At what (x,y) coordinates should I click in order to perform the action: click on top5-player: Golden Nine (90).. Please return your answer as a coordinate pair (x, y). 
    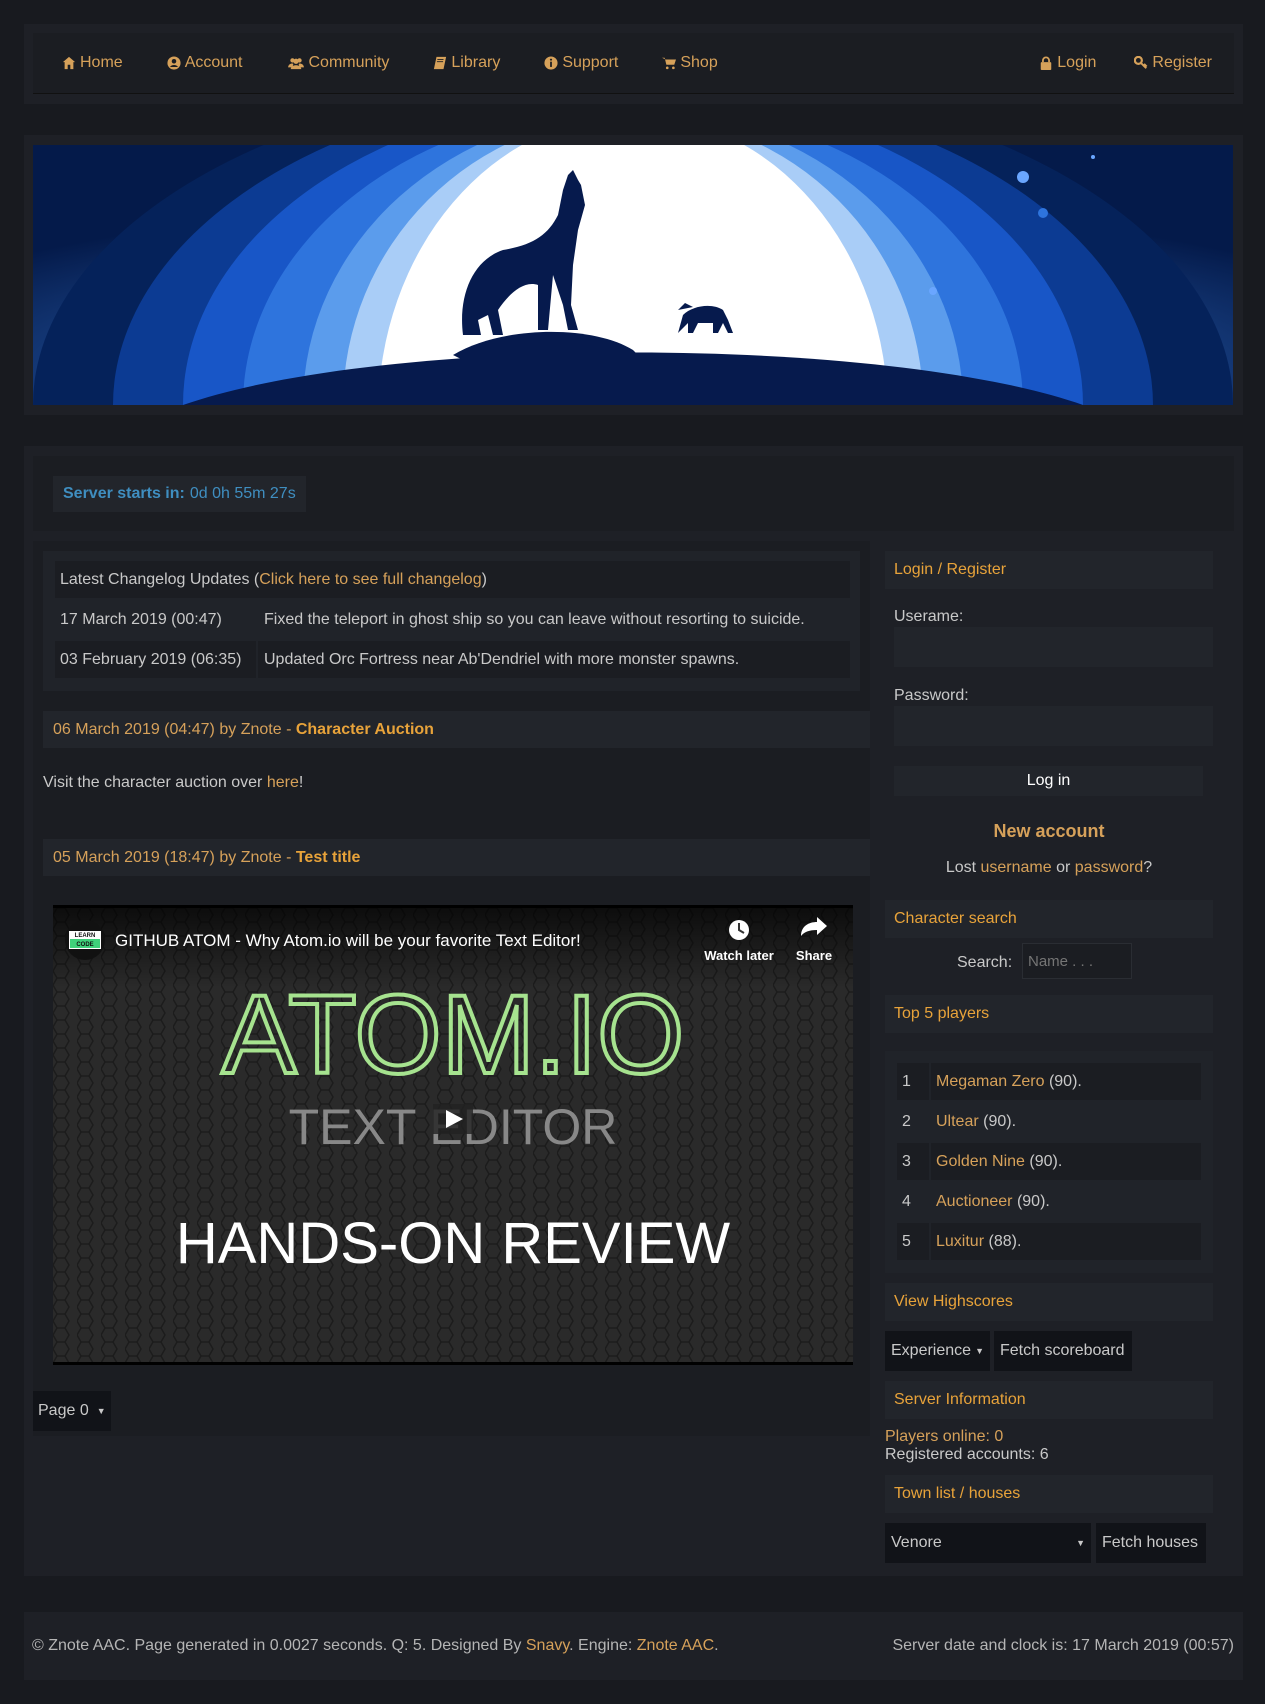
    Looking at the image, I should click on (996, 1162).